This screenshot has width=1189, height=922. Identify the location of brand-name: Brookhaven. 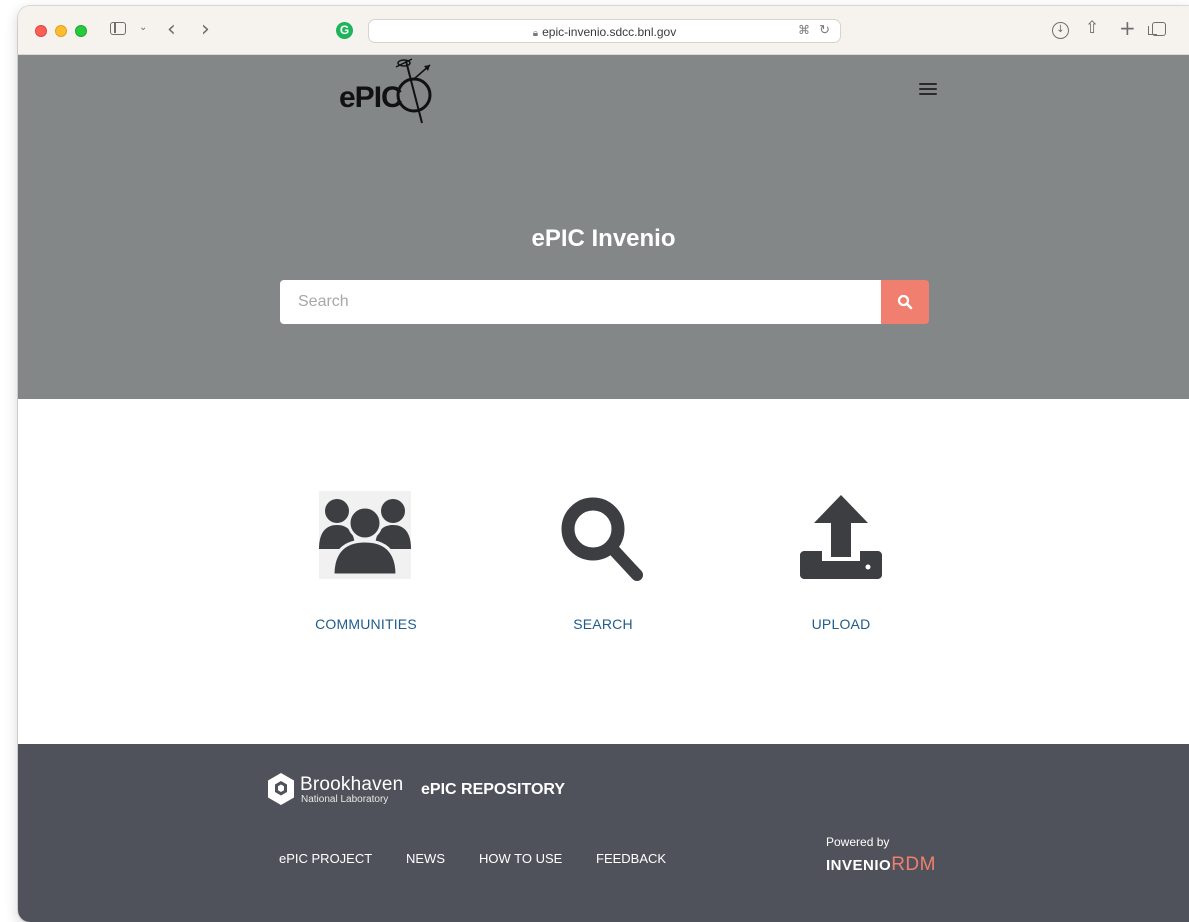
(352, 784).